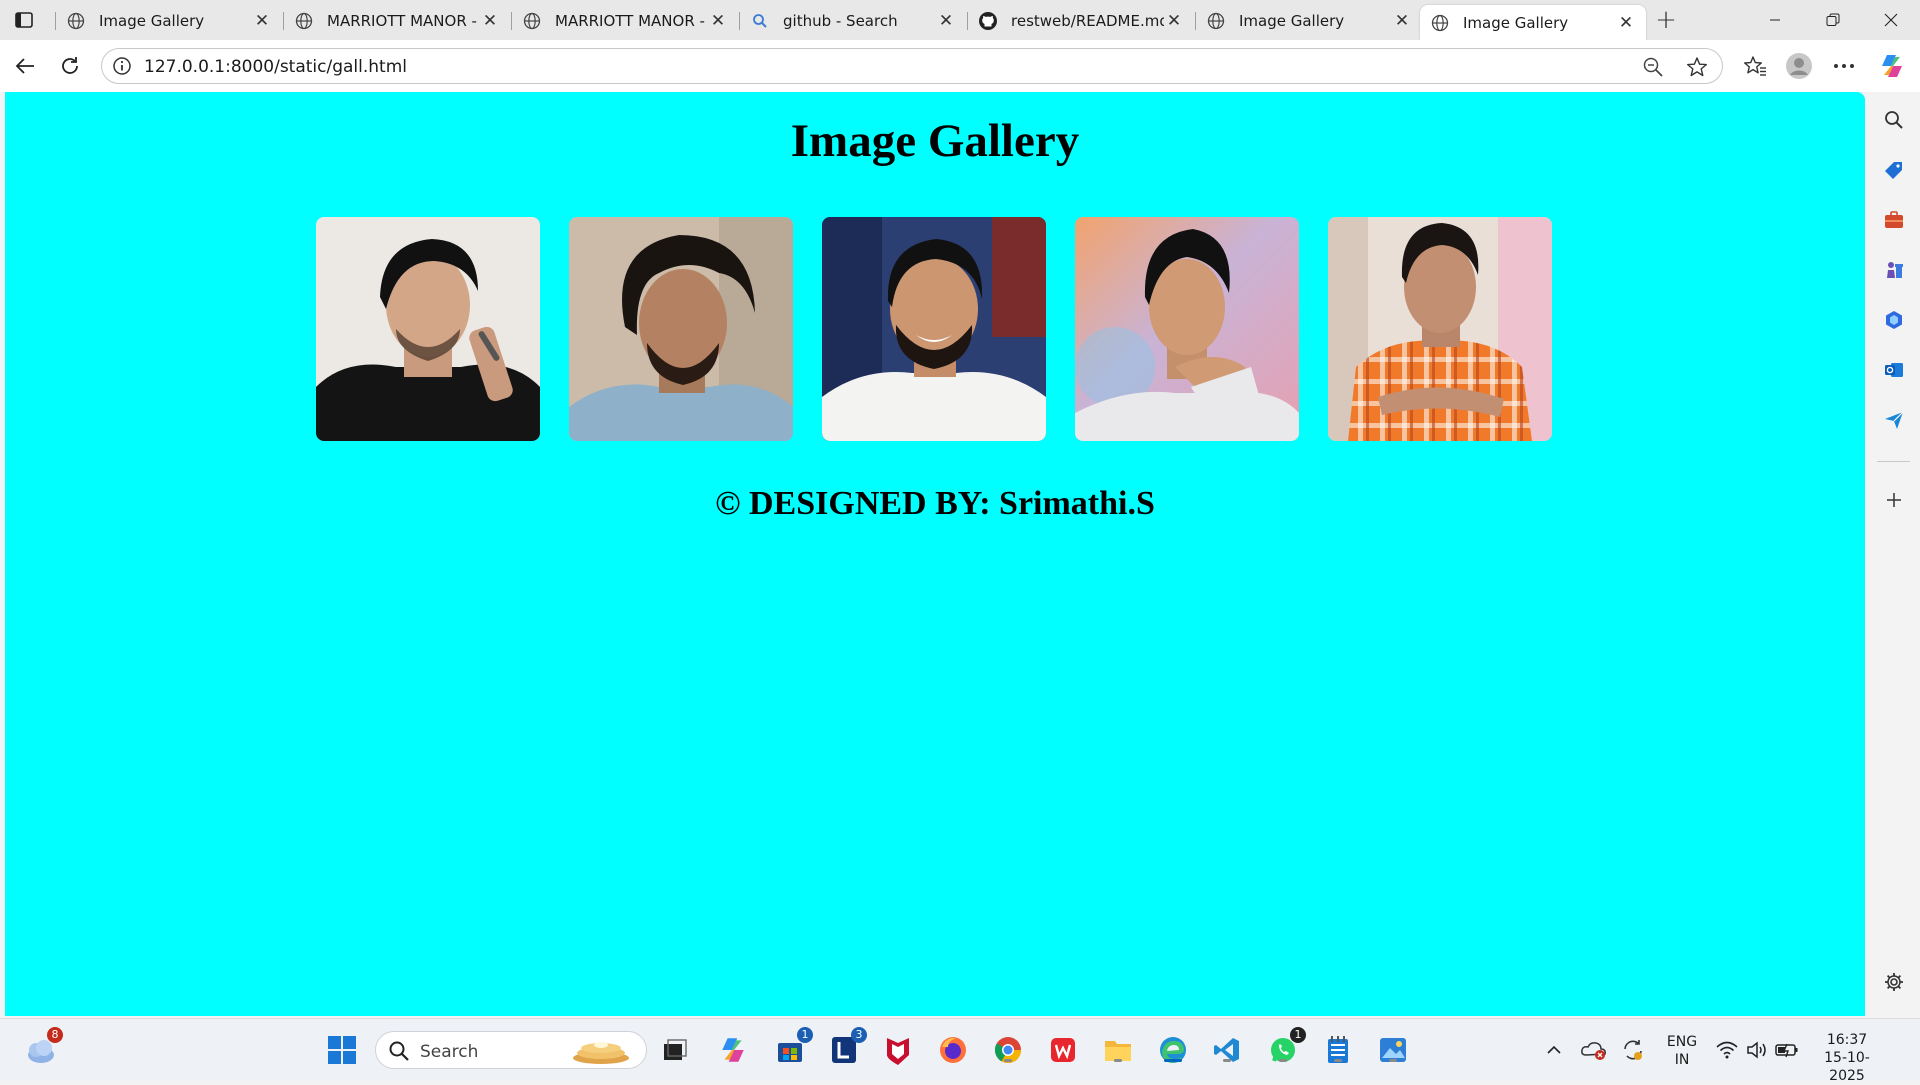 This screenshot has height=1085, width=1920. What do you see at coordinates (1894, 982) in the screenshot?
I see `sidebar-settings-gear-icon` at bounding box center [1894, 982].